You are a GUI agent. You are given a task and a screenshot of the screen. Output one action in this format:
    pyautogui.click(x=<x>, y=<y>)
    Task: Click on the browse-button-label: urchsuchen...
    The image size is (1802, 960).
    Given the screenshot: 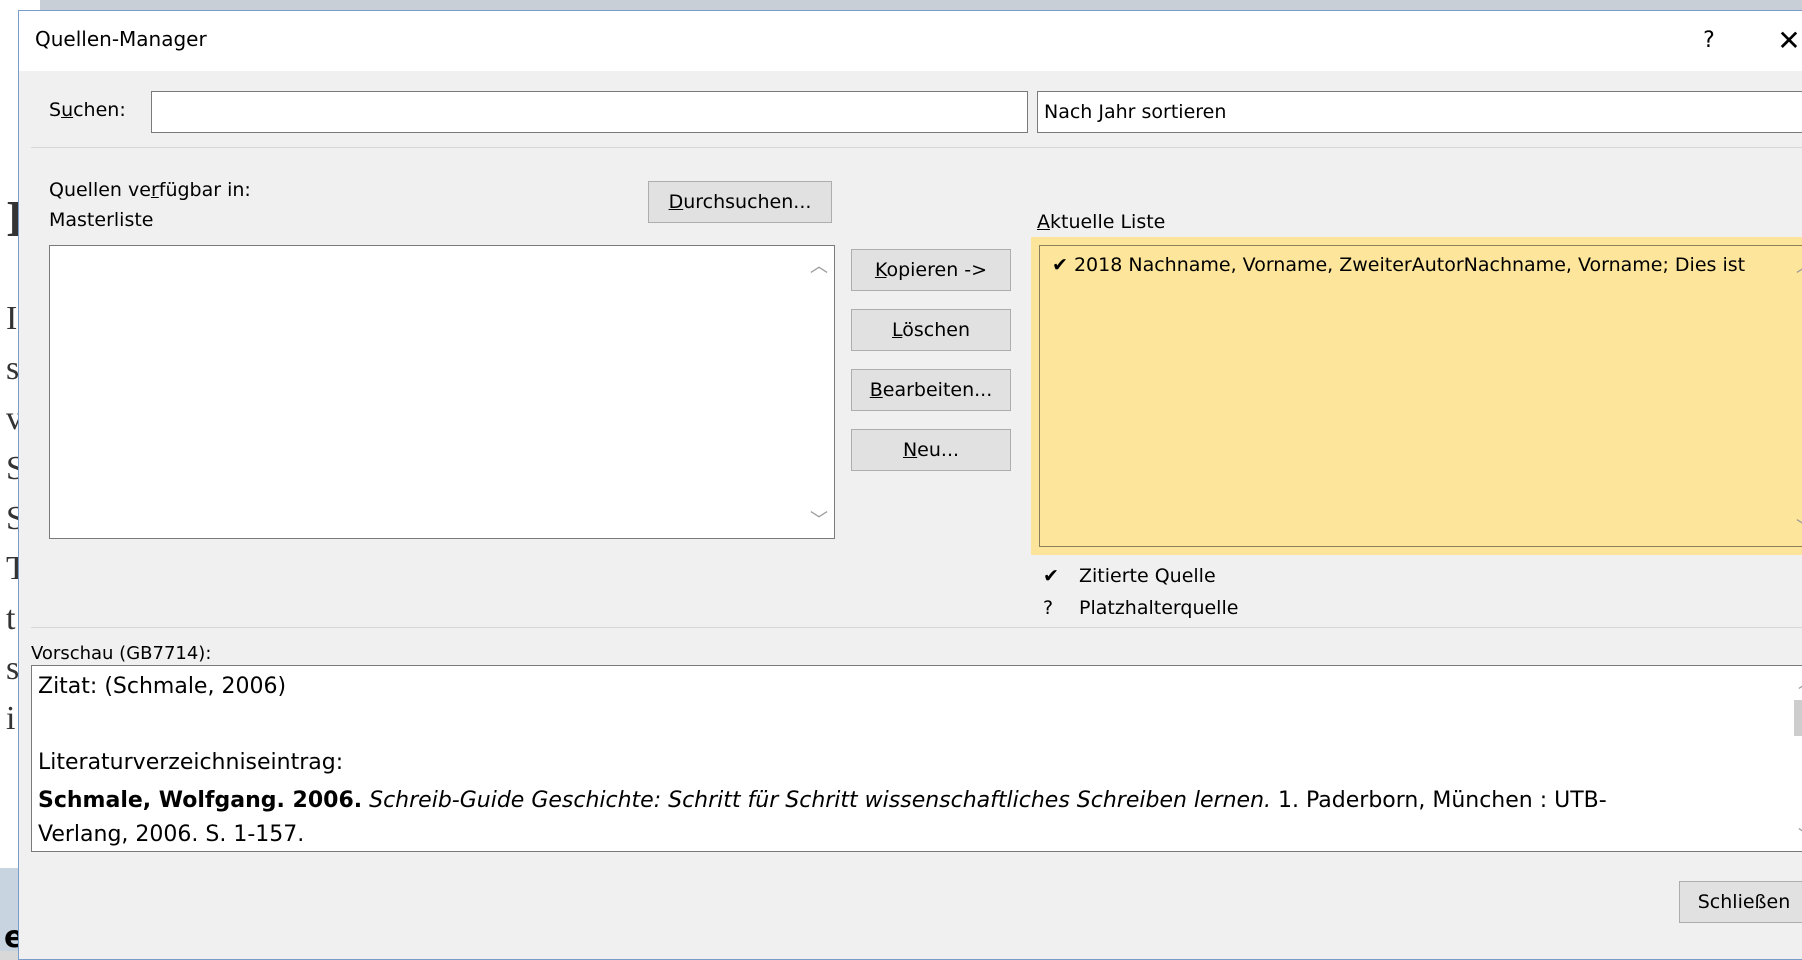 What is the action you would take?
    pyautogui.click(x=747, y=202)
    